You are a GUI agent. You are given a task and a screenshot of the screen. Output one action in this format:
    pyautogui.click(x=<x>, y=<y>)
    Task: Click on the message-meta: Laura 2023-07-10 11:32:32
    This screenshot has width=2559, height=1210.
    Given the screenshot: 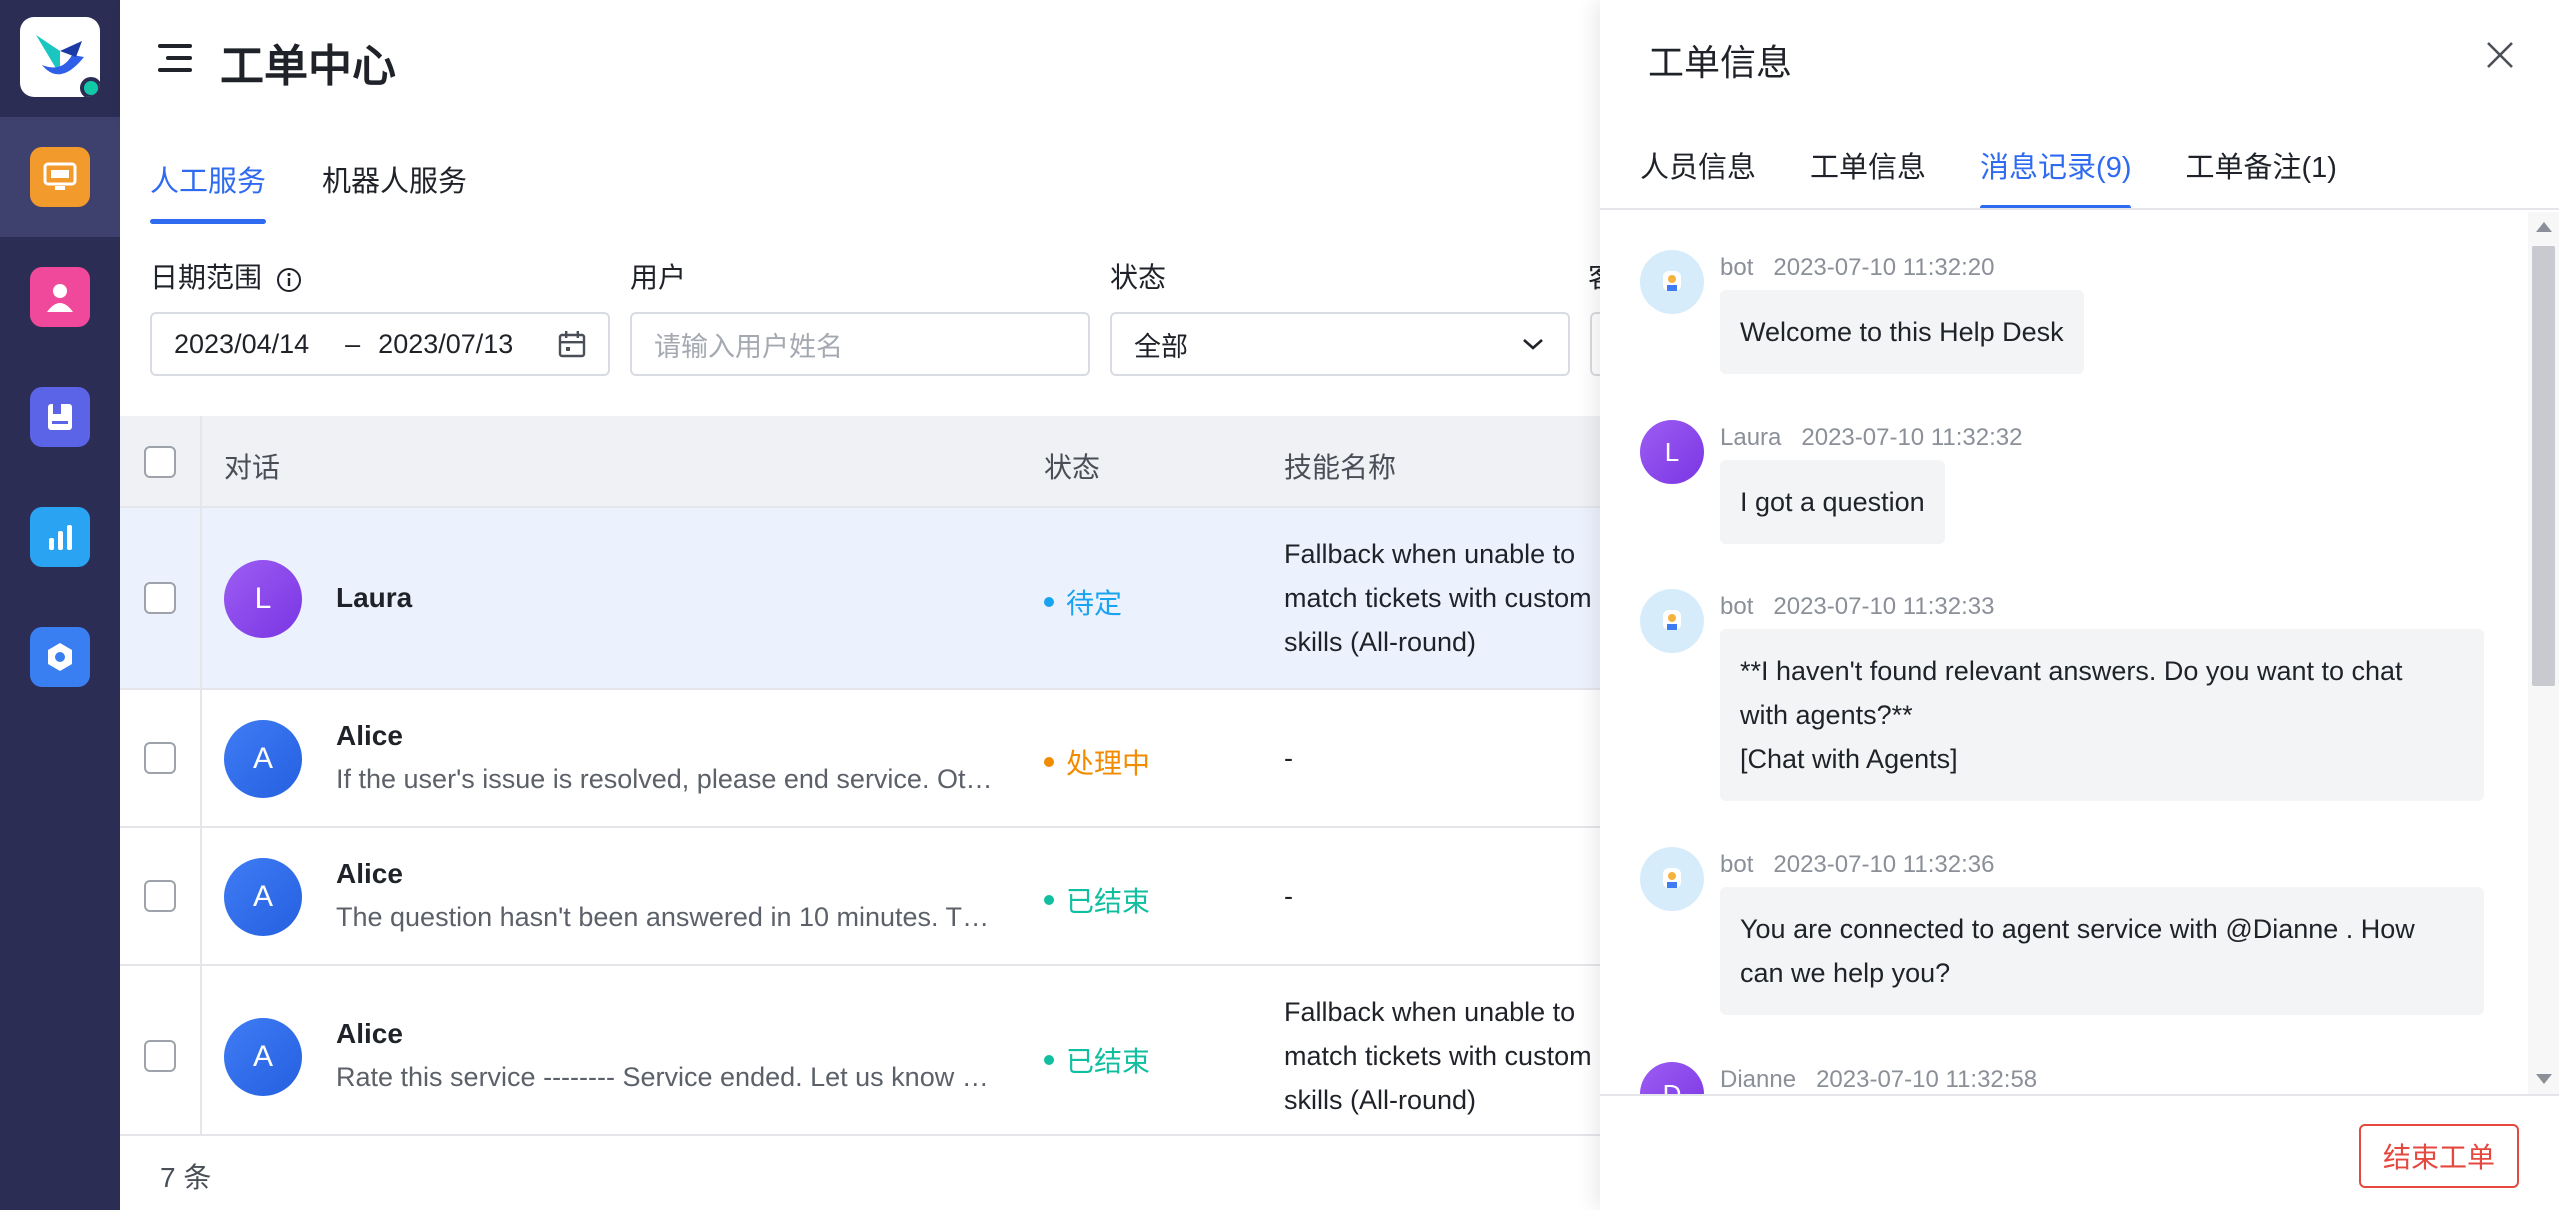 What is the action you would take?
    pyautogui.click(x=1871, y=438)
    